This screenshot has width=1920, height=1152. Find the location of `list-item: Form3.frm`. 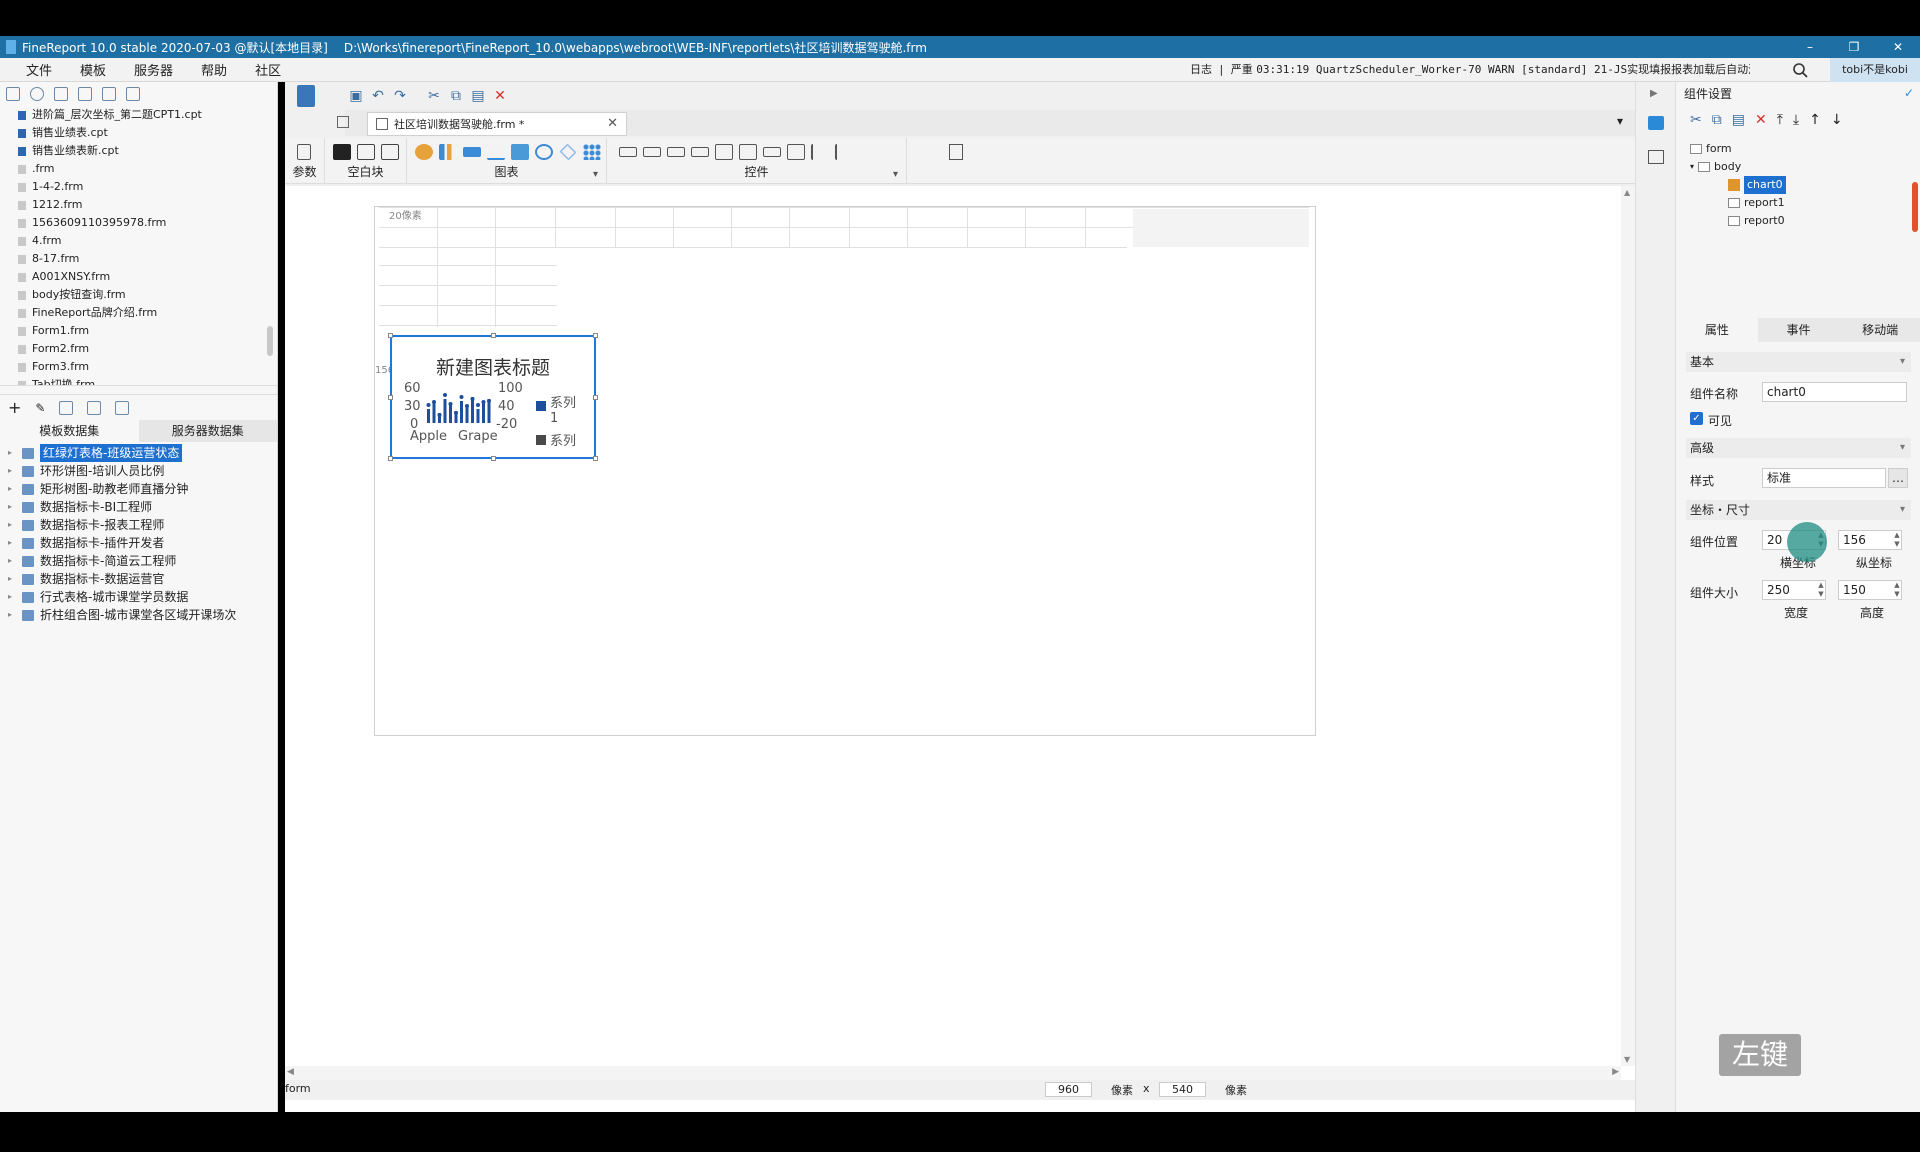

list-item: Form3.frm is located at coordinates (147, 367).